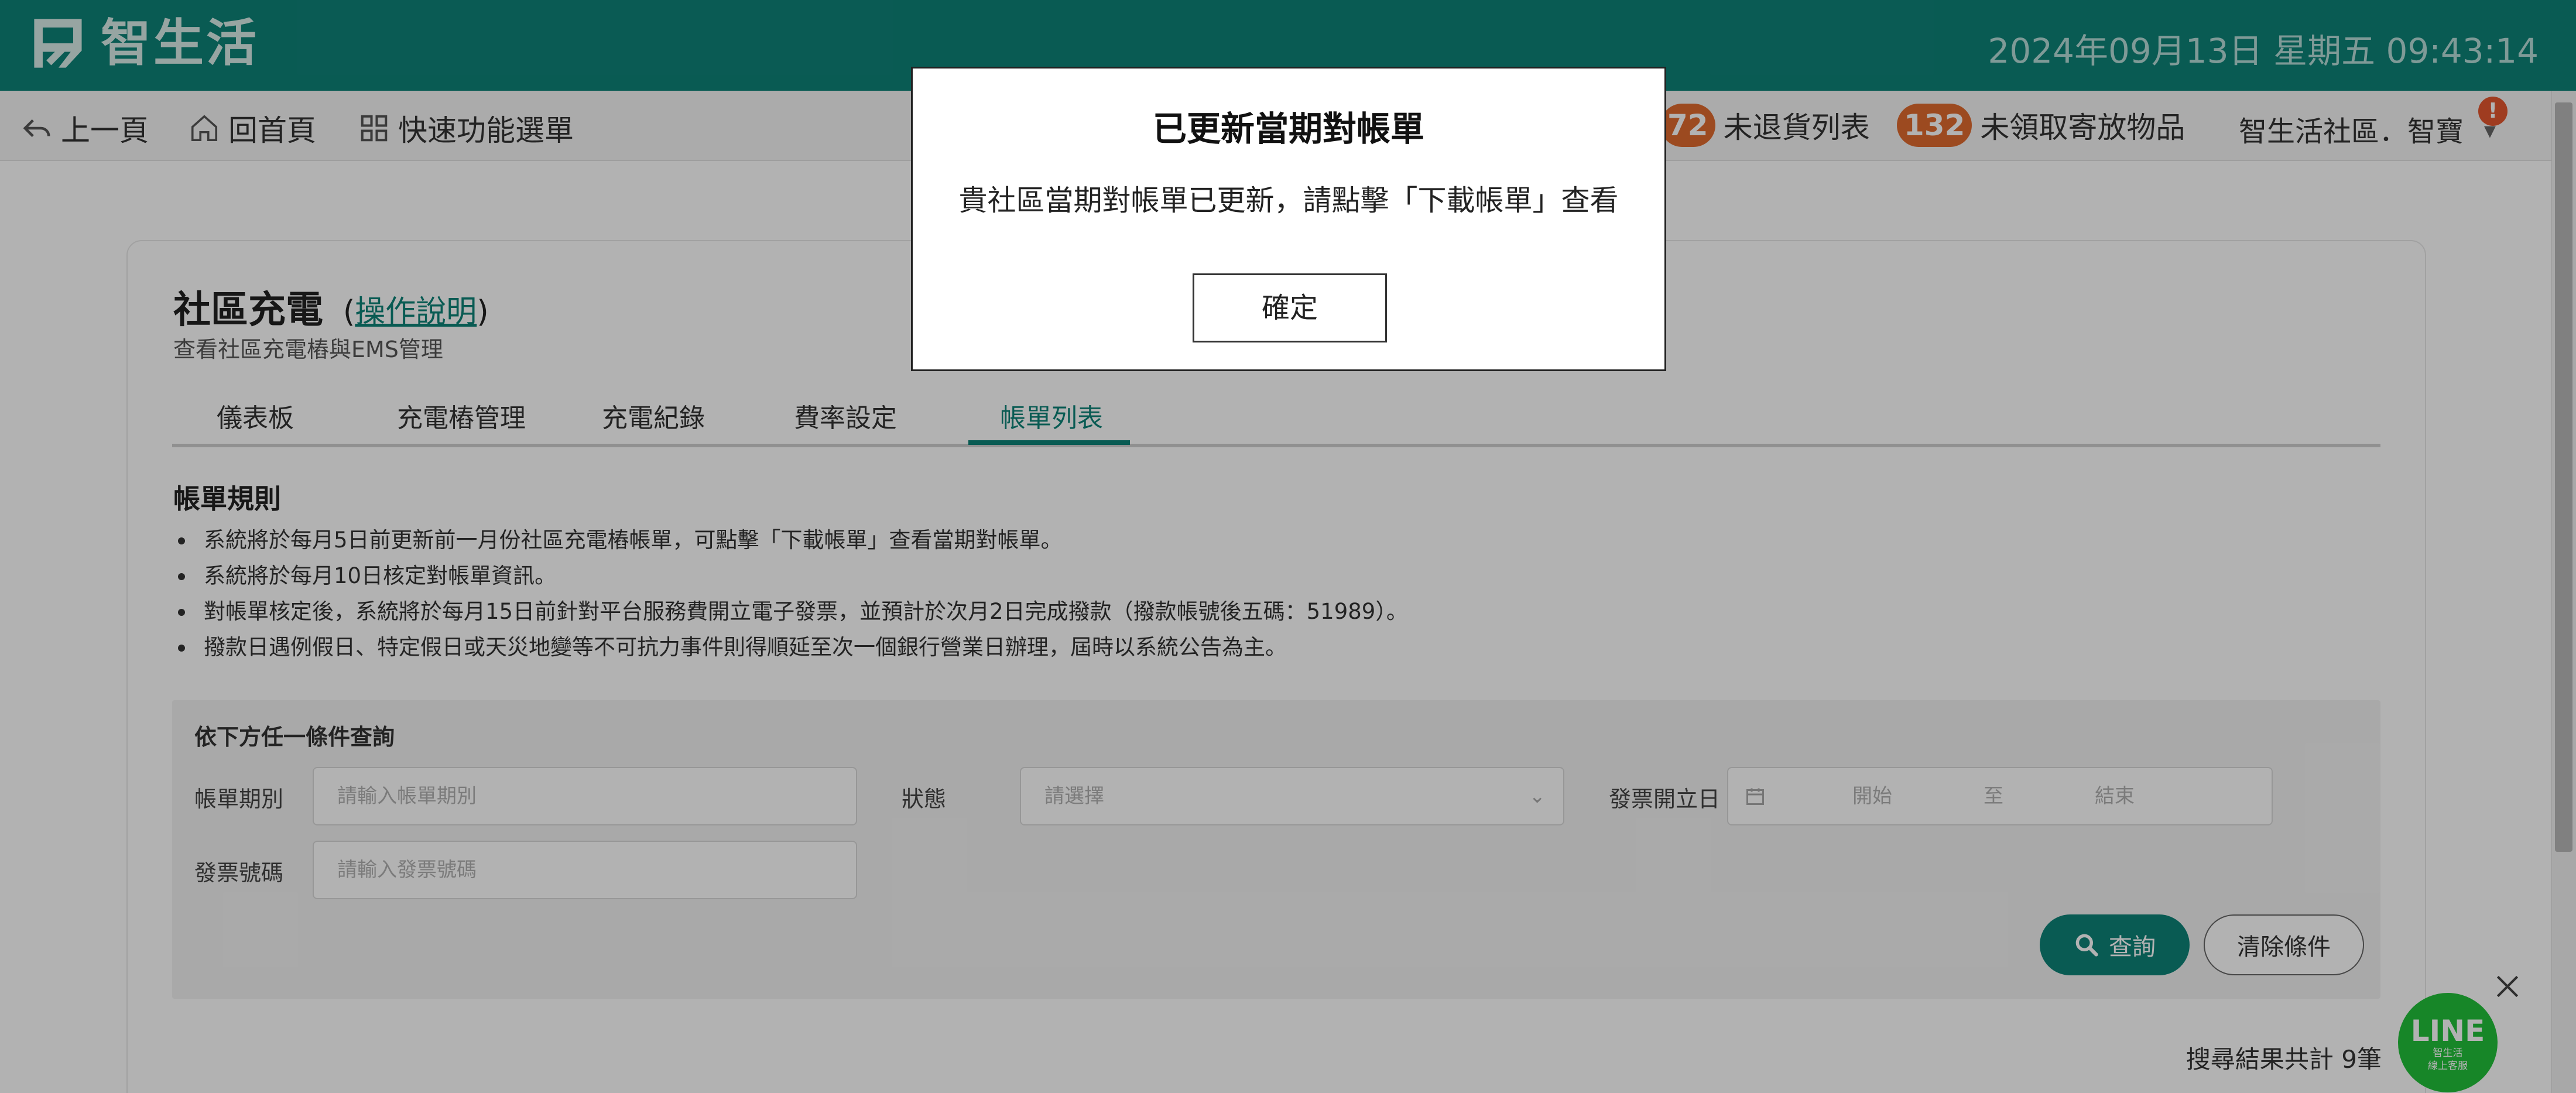  Describe the element at coordinates (1288, 200) in the screenshot. I see `dialog-message: 貴社區當期對帳單已更新，請點擊「下載帳單」查看` at that location.